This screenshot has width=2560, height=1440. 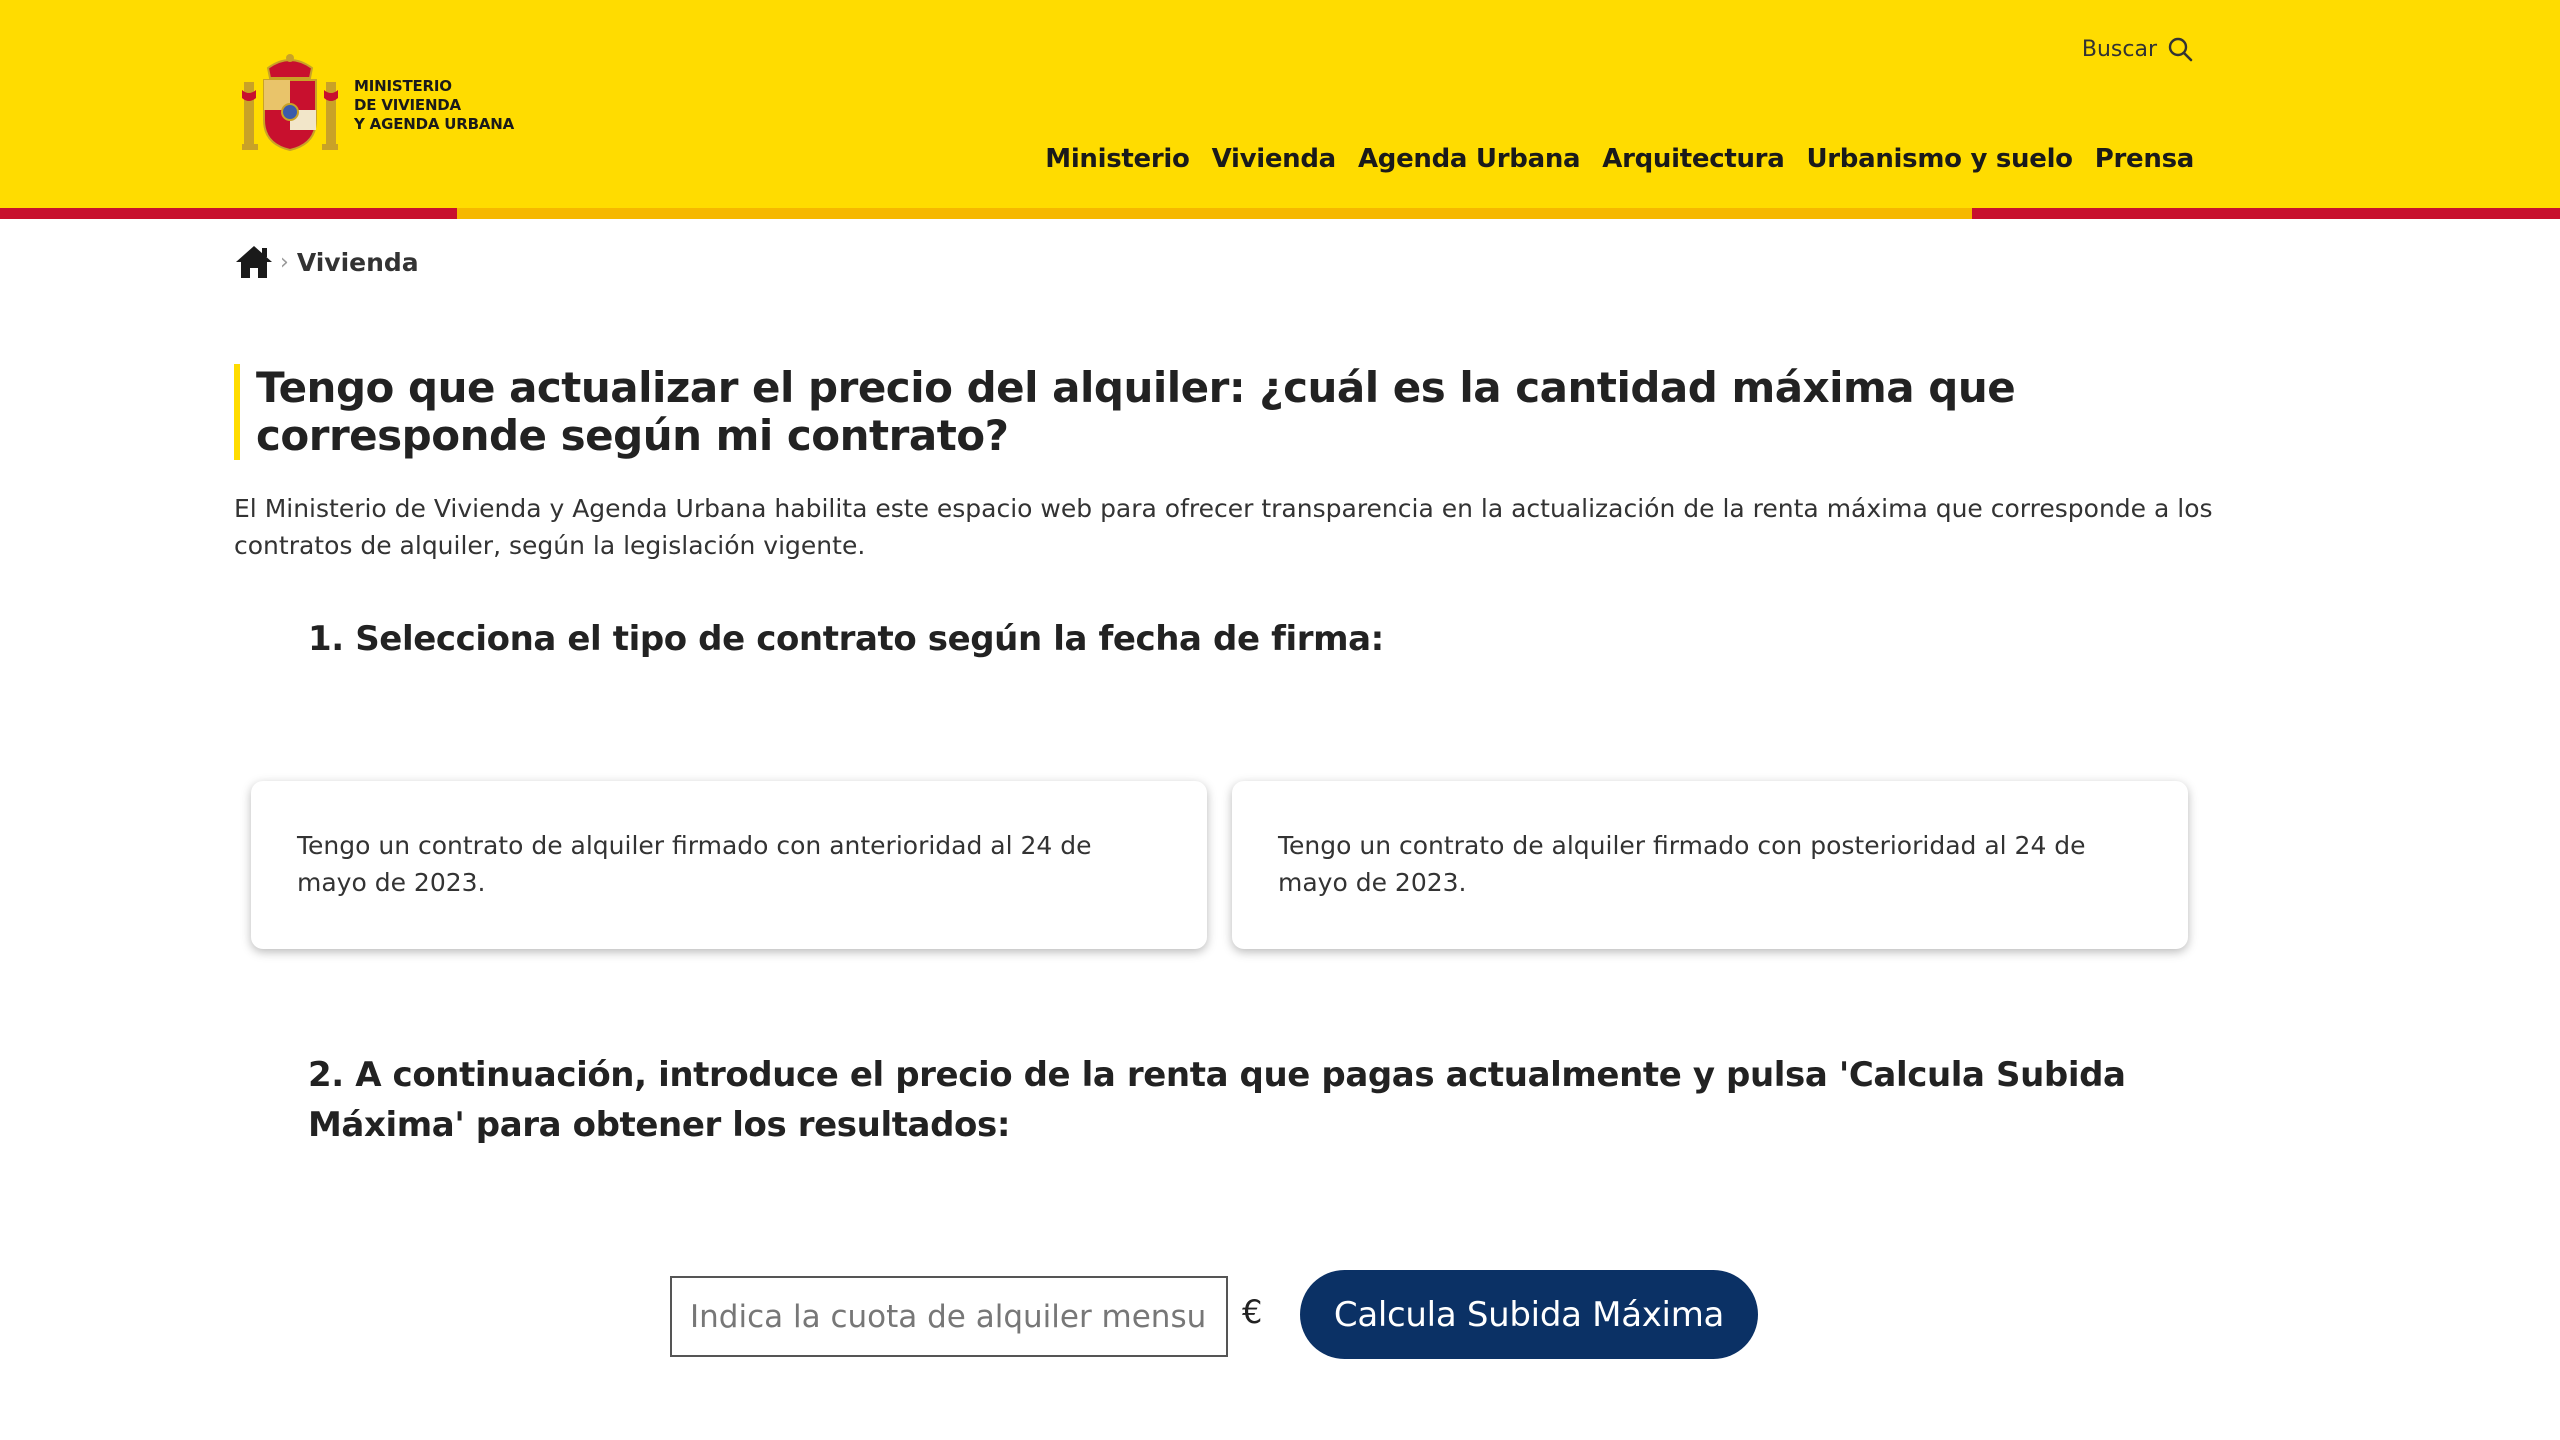 What do you see at coordinates (358, 262) in the screenshot?
I see `breadcrumb-current: Vivienda` at bounding box center [358, 262].